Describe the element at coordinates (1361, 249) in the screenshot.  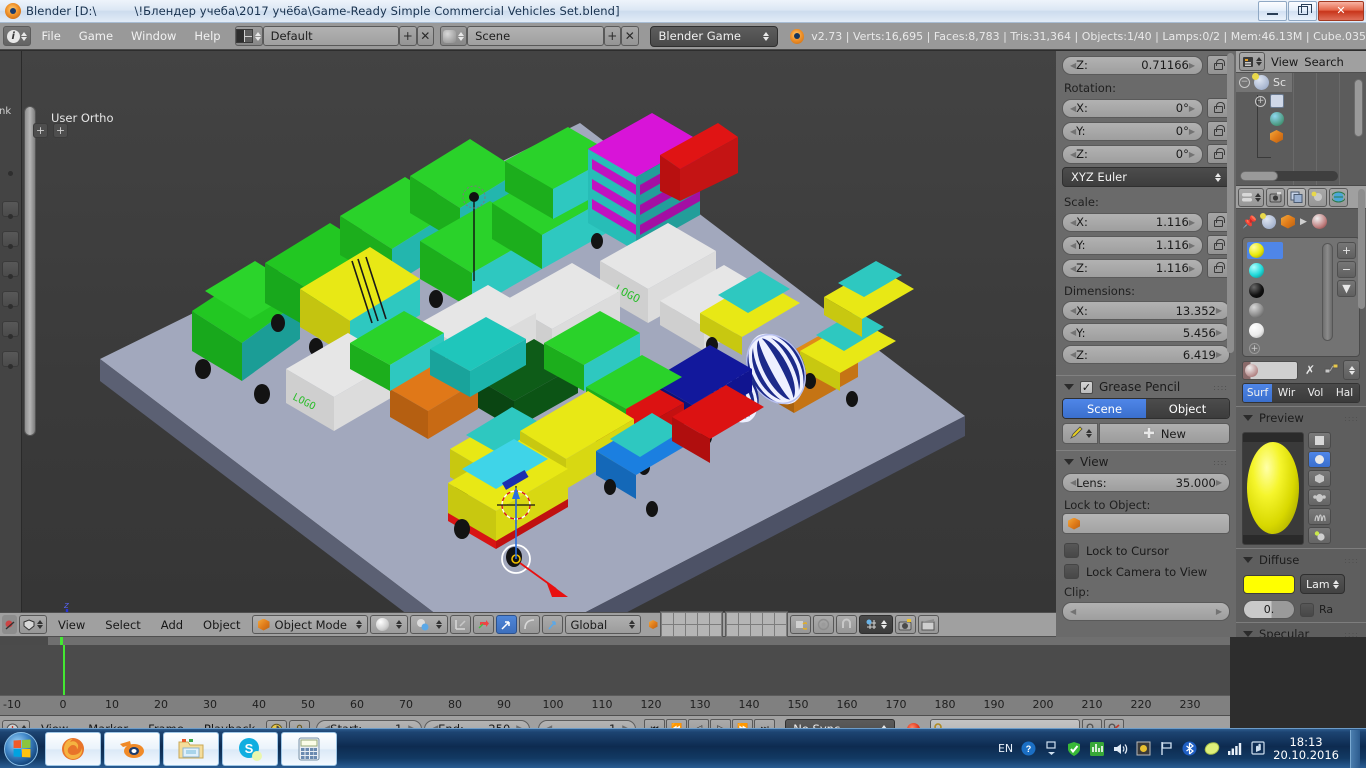
I see `properties-editor-scrollbar` at that location.